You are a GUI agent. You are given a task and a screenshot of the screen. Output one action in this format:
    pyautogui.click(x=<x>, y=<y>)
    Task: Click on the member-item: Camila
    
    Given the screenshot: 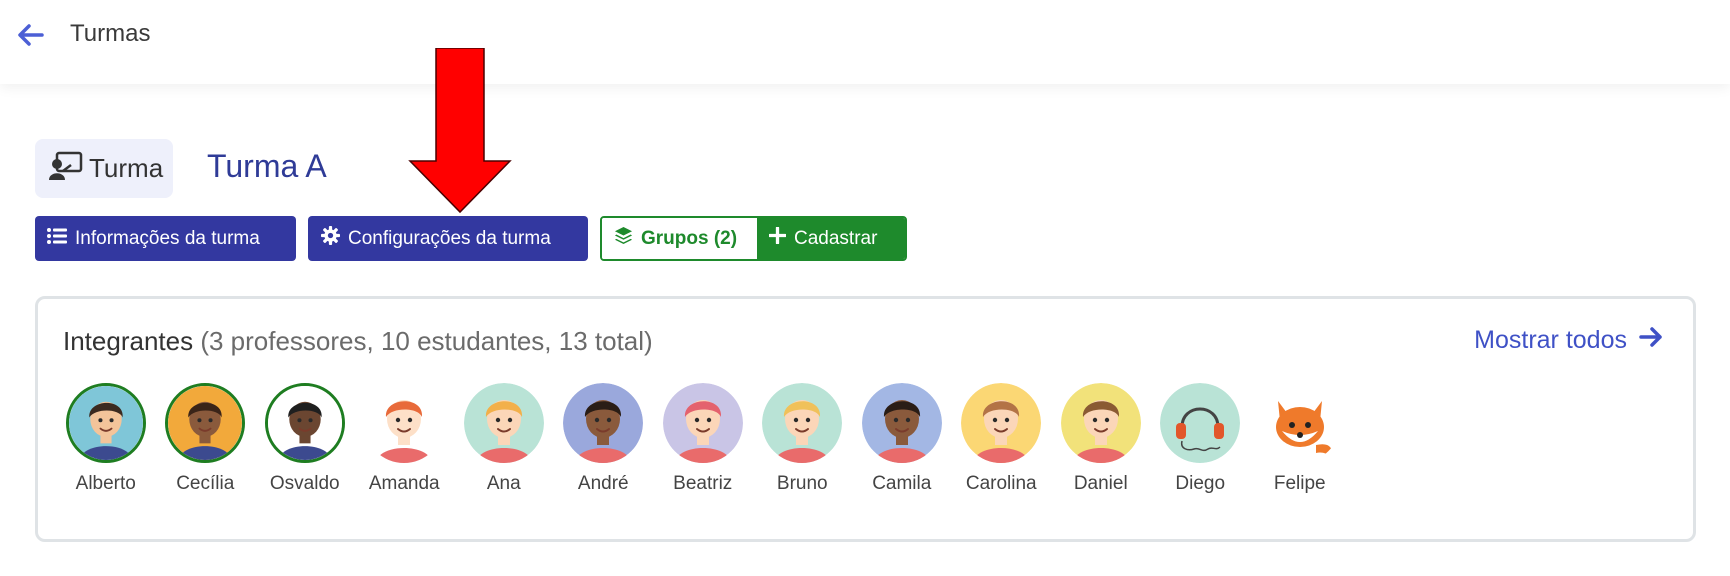 What is the action you would take?
    pyautogui.click(x=902, y=439)
    